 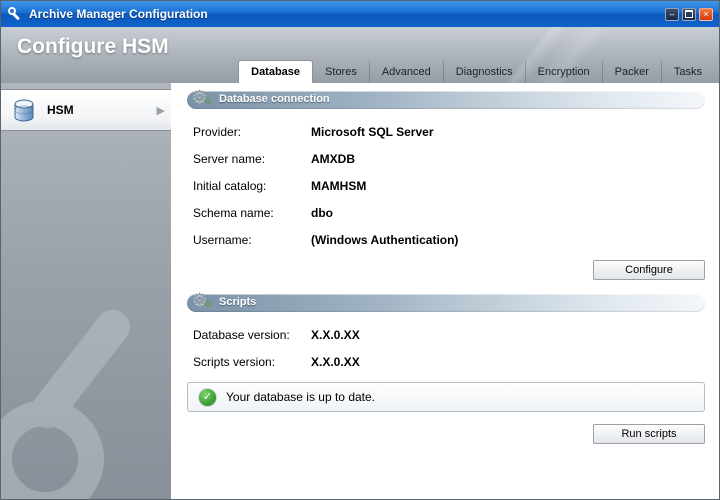 I want to click on run-scripts-button: Run scripts, so click(x=649, y=434).